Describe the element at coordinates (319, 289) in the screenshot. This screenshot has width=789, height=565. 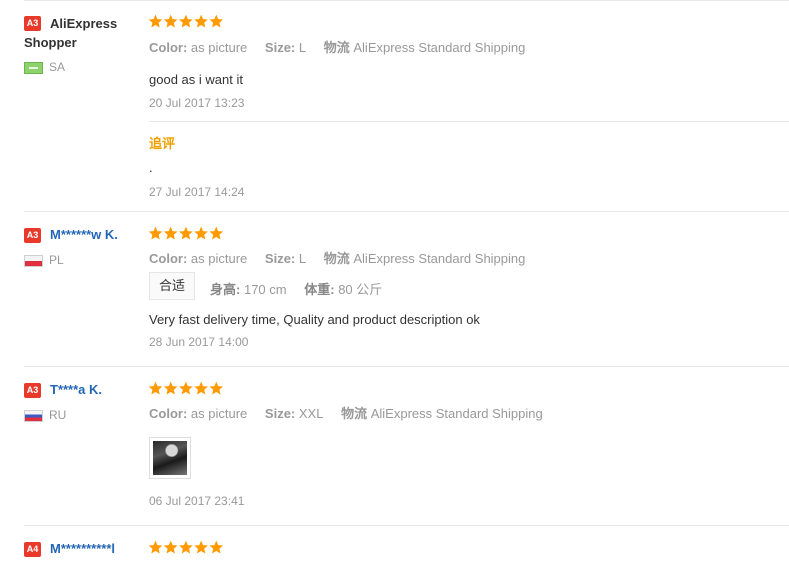
I see `weight-label: 体重:` at that location.